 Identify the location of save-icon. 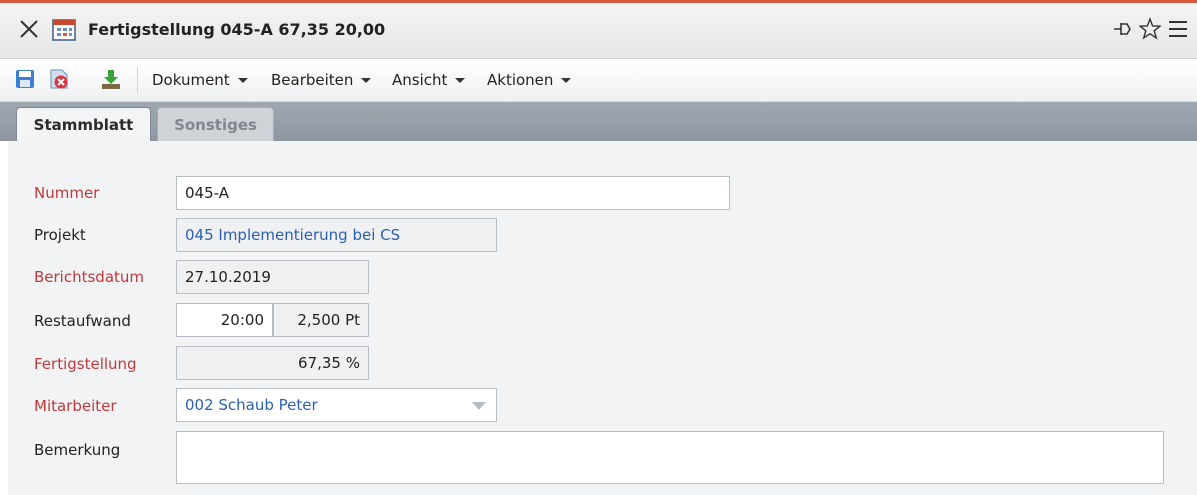
(25, 79).